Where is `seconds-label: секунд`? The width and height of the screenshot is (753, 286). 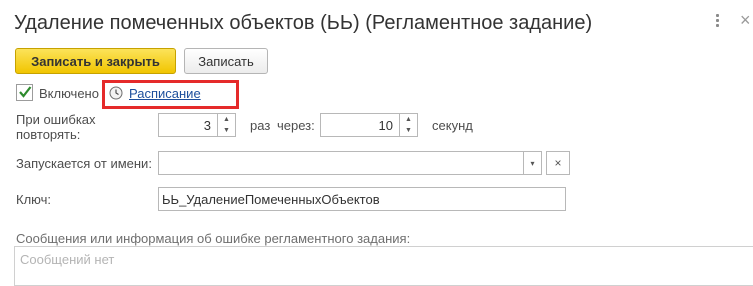 seconds-label: секунд is located at coordinates (452, 125).